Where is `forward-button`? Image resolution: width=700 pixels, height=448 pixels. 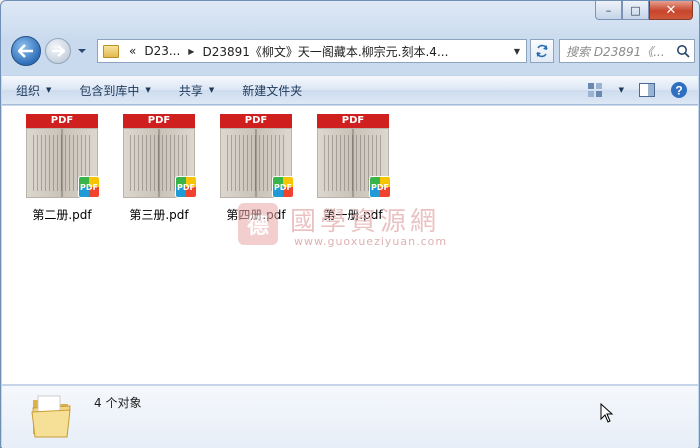
forward-button is located at coordinates (58, 51).